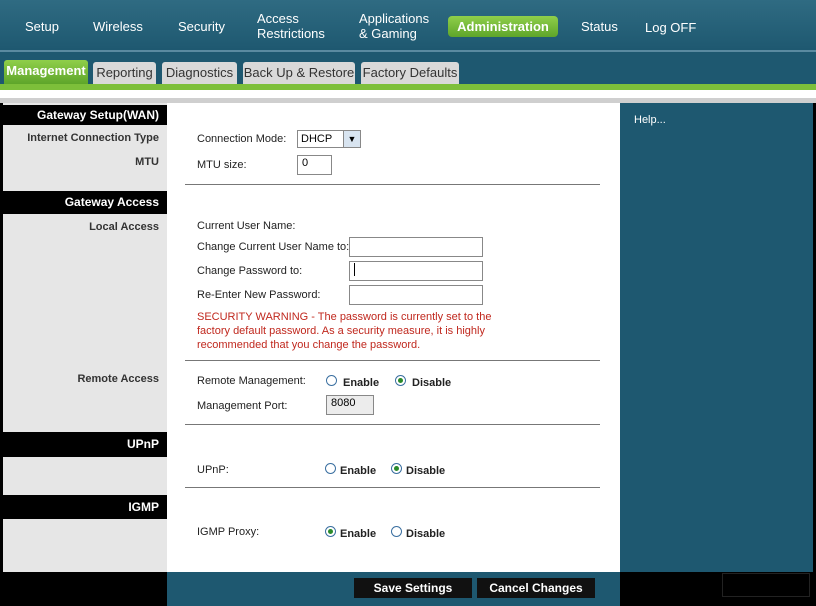 This screenshot has width=816, height=606. I want to click on nav-setup: Setup, so click(42, 26).